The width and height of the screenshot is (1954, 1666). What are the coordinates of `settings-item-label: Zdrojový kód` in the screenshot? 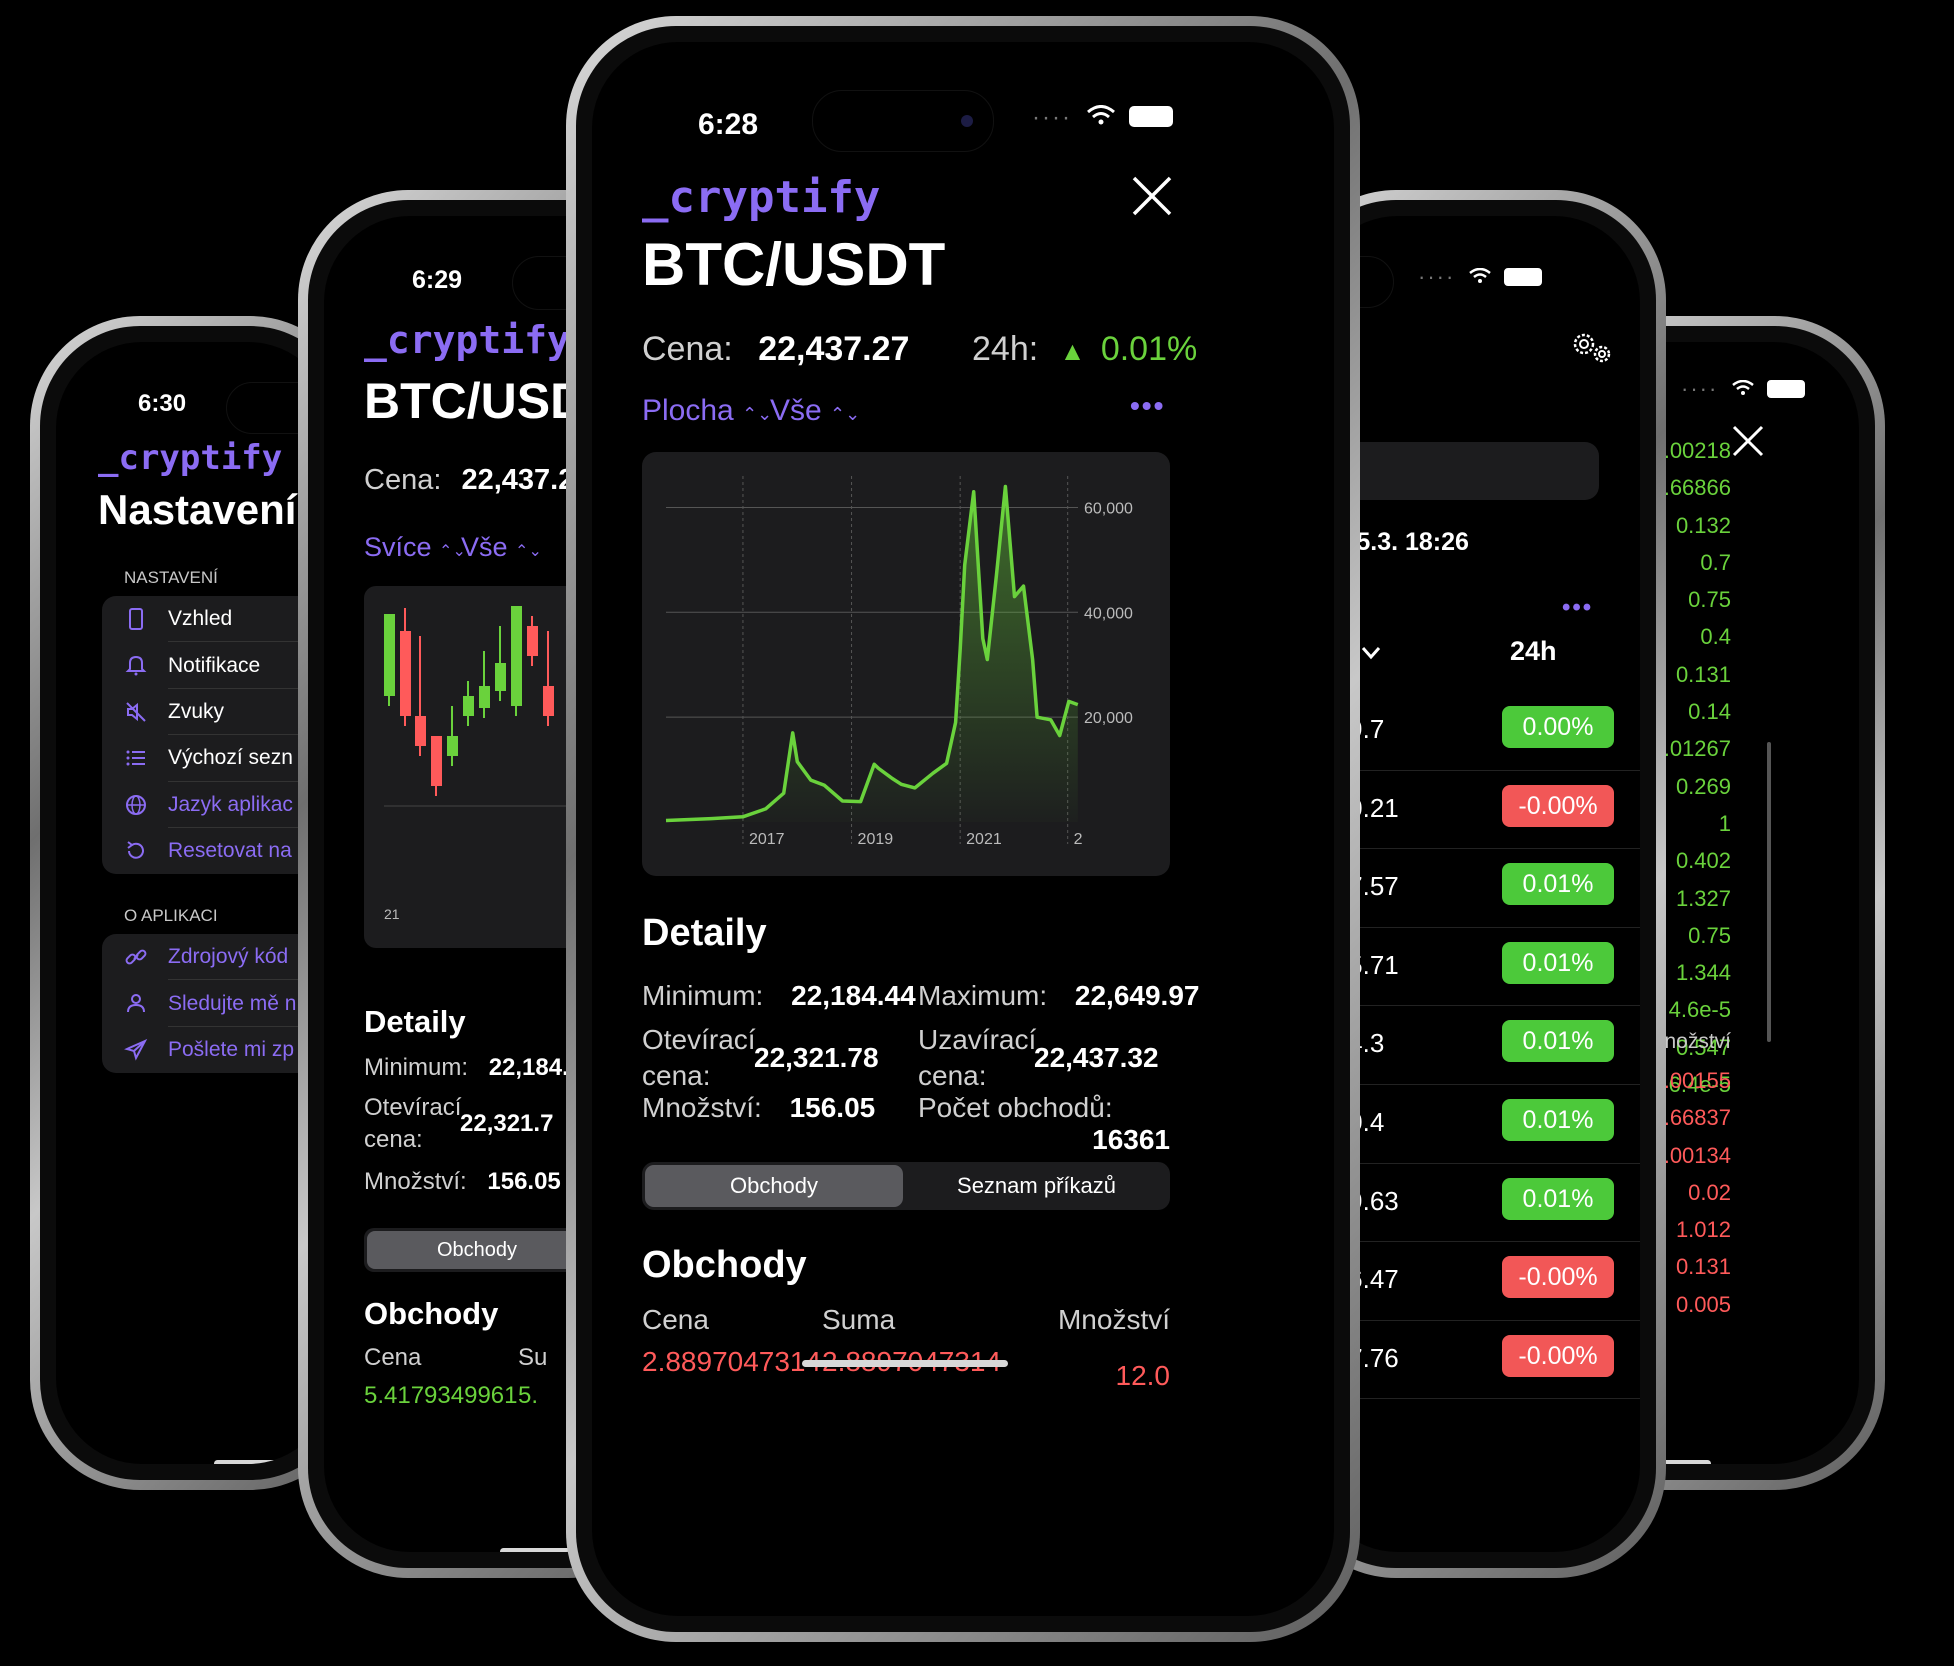 It's located at (228, 957).